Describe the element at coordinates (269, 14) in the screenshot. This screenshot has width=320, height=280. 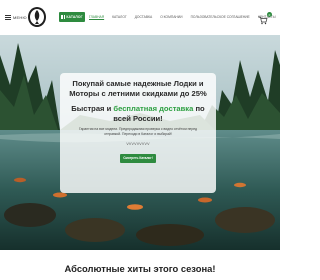
I see `cart-count-badge: 0` at that location.